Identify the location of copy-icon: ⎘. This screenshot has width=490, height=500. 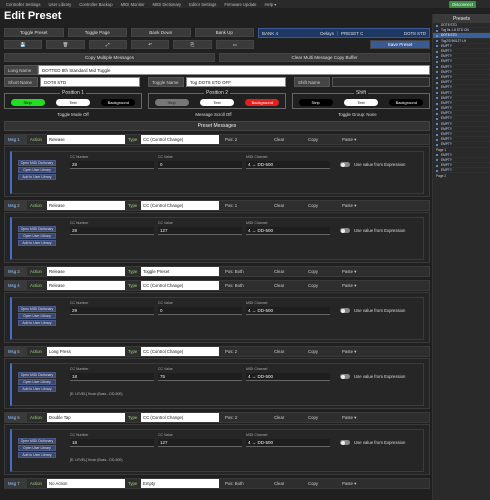
(192, 44).